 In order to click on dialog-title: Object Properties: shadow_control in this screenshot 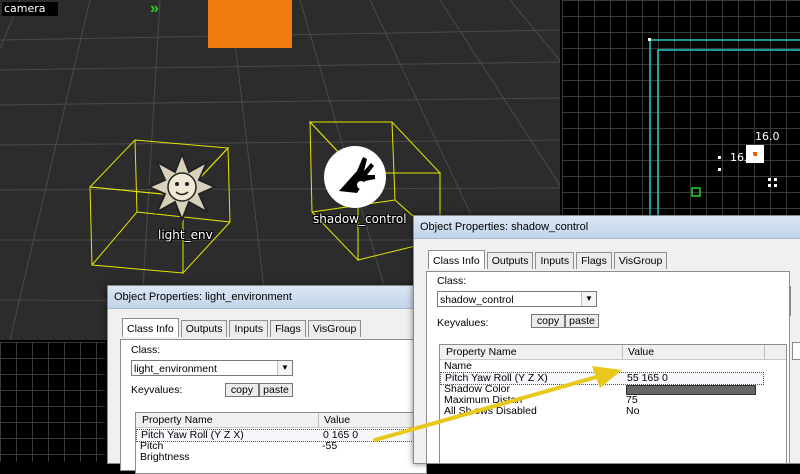, I will do `click(607, 227)`.